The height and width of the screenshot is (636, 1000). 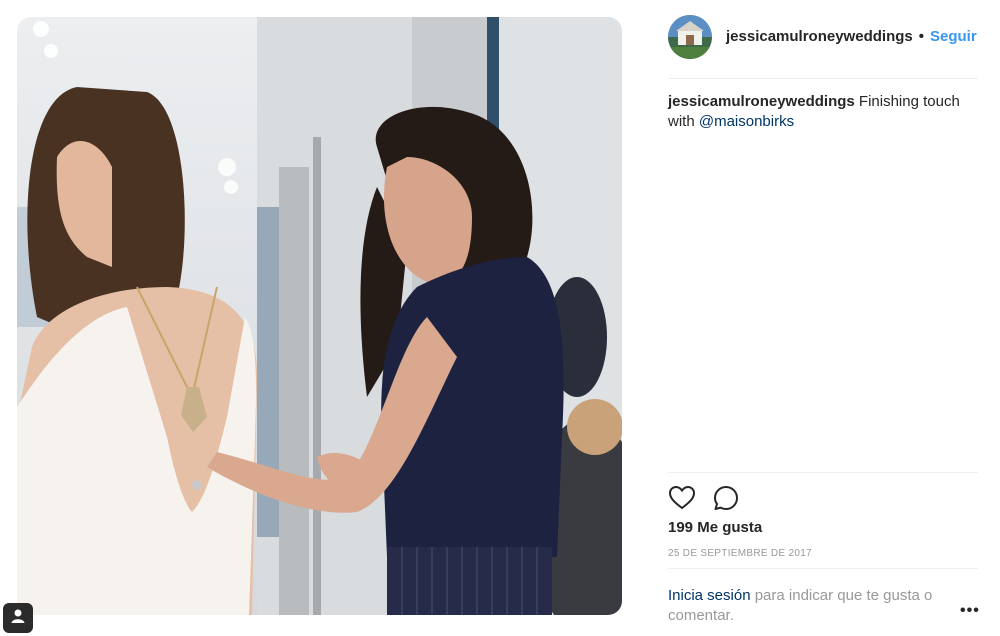 I want to click on post-actions, so click(x=704, y=498).